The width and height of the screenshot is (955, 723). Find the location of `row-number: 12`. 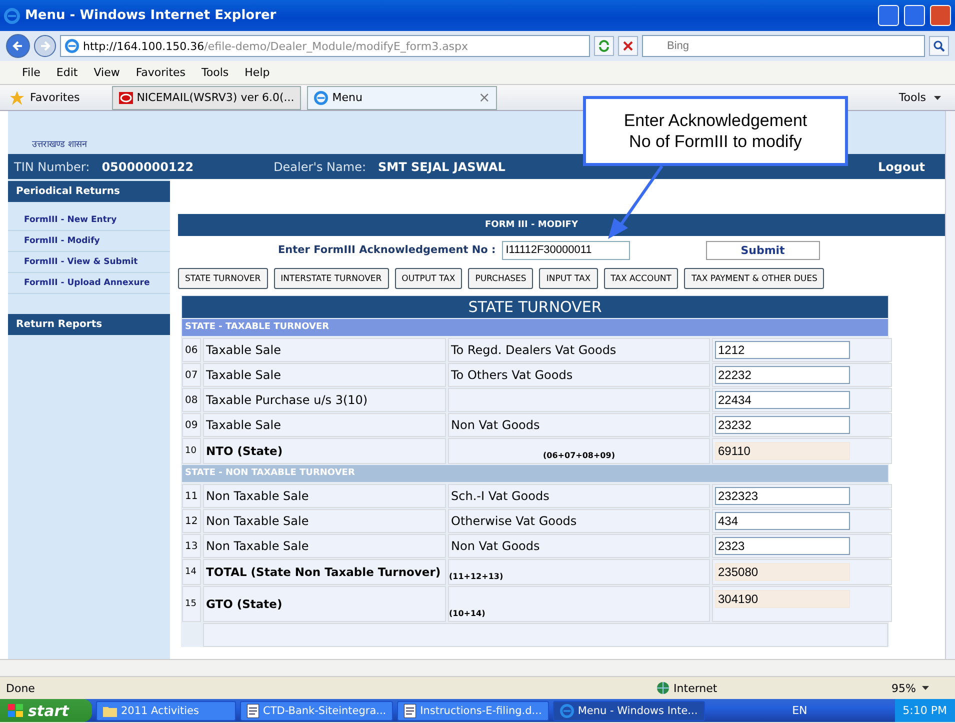

row-number: 12 is located at coordinates (191, 521).